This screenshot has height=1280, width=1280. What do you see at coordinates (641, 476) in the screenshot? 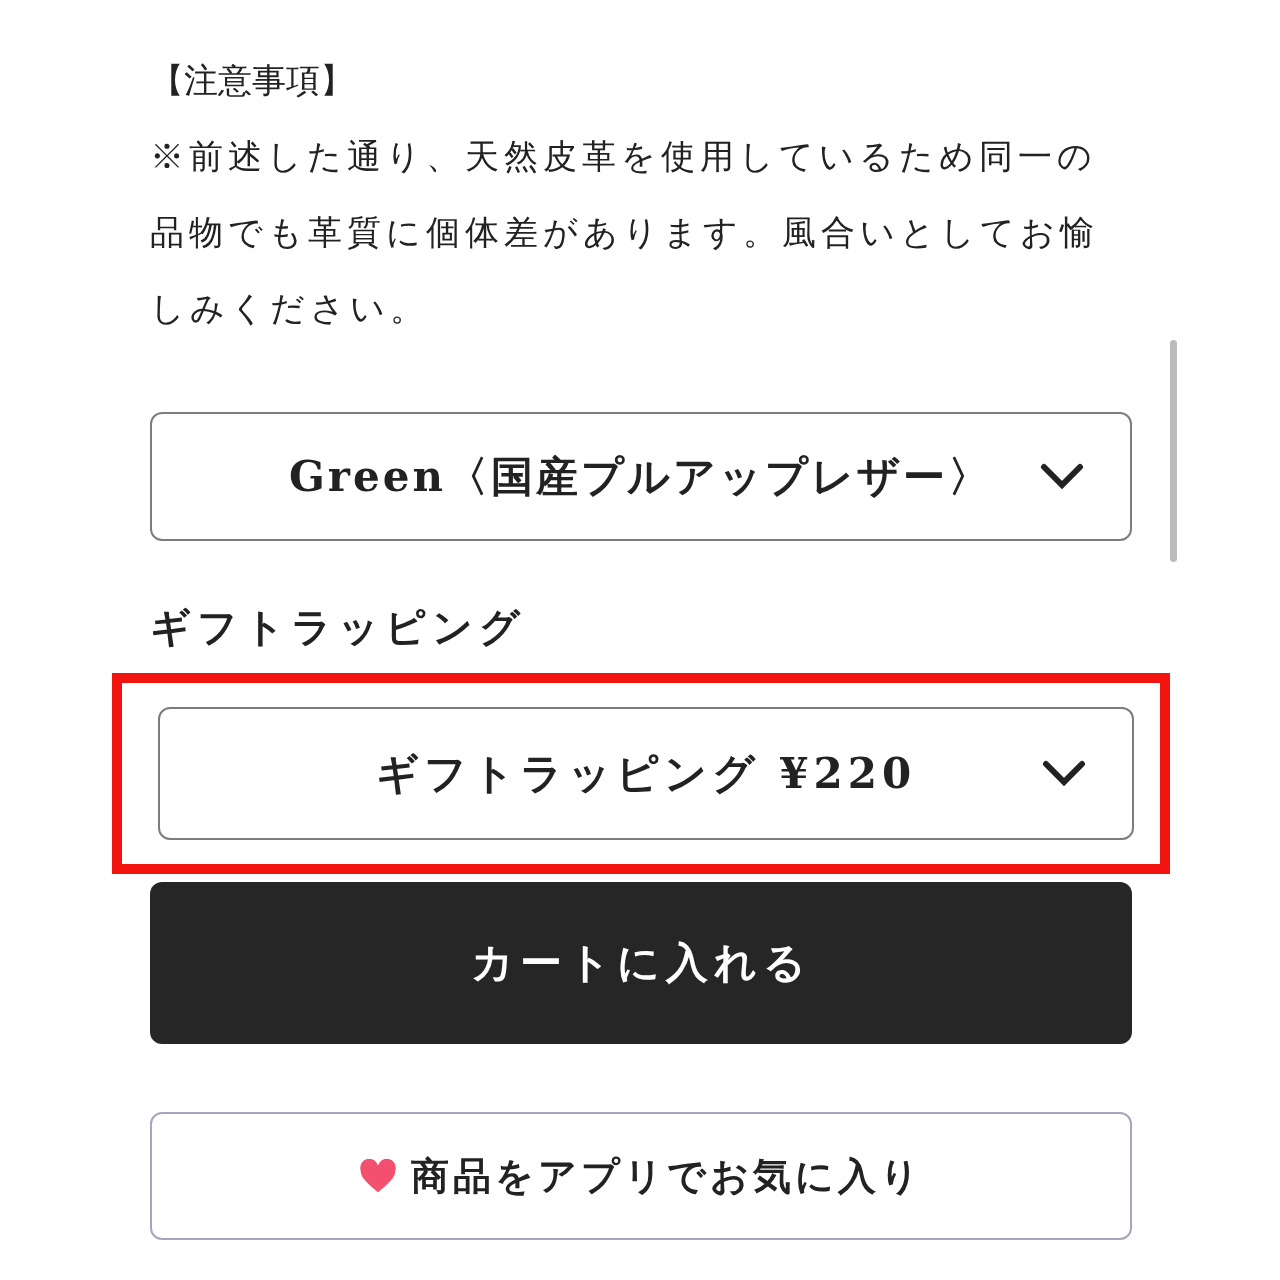
I see `color-select: Green〈国産プルアップレザー〉` at bounding box center [641, 476].